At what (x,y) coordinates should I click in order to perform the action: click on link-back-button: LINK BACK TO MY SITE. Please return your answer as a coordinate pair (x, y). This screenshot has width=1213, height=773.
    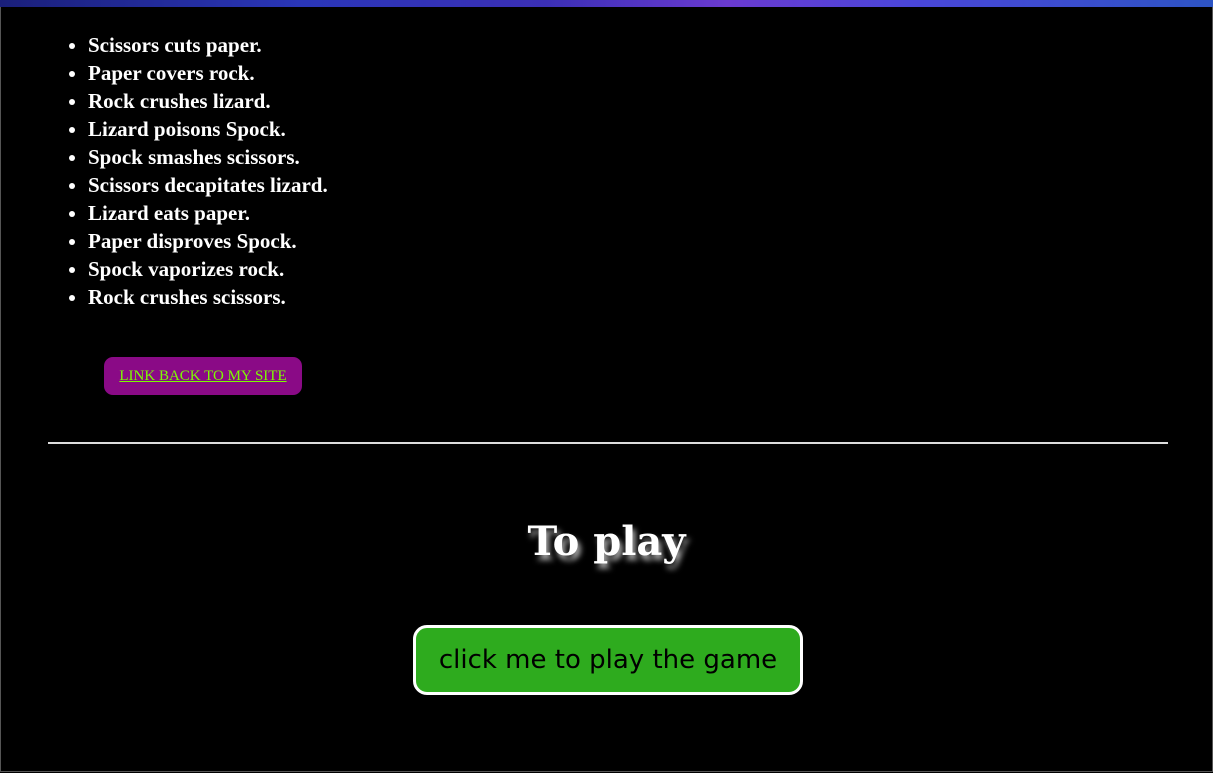
    Looking at the image, I should click on (203, 376).